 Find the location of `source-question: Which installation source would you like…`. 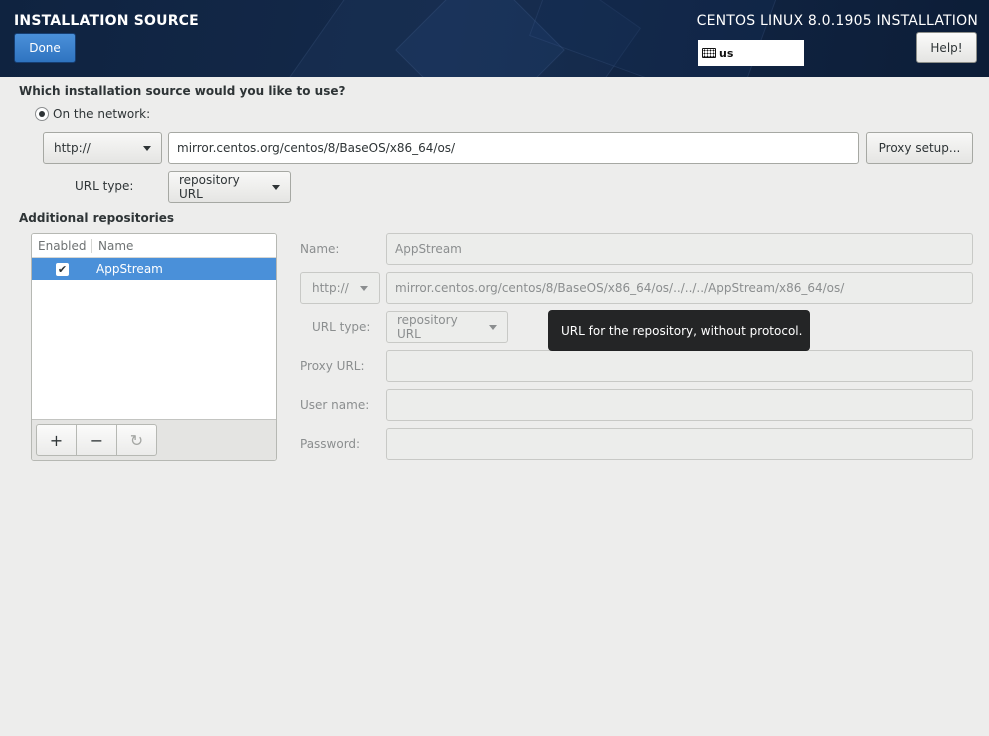

source-question: Which installation source would you like… is located at coordinates (182, 91).